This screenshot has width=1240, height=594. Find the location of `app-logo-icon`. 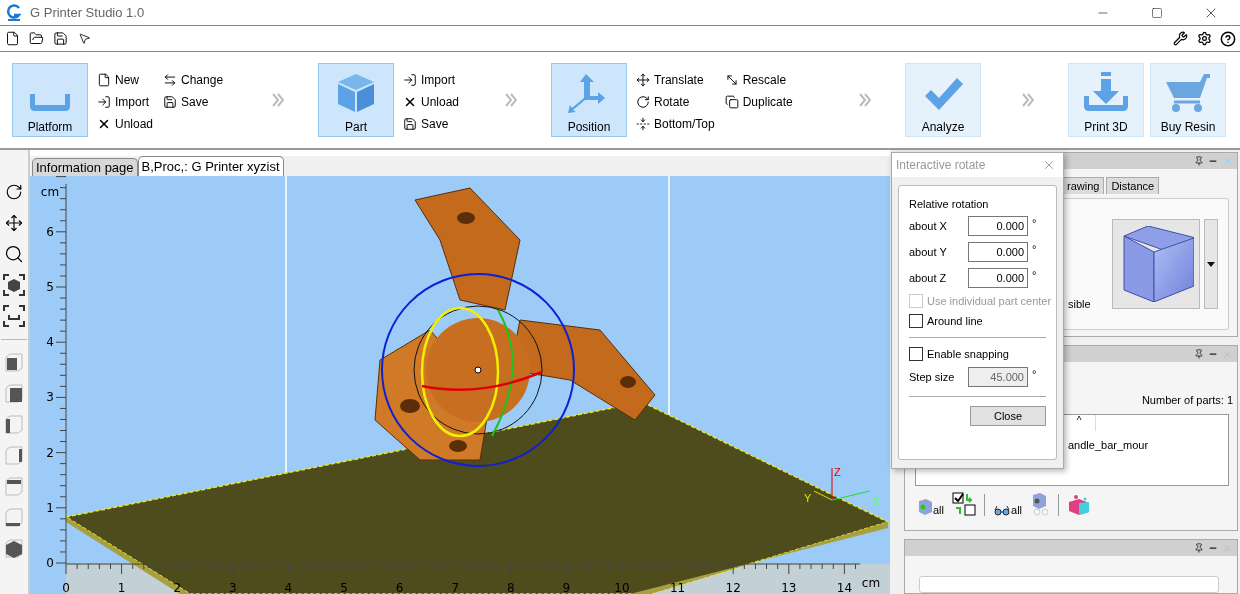

app-logo-icon is located at coordinates (14, 12).